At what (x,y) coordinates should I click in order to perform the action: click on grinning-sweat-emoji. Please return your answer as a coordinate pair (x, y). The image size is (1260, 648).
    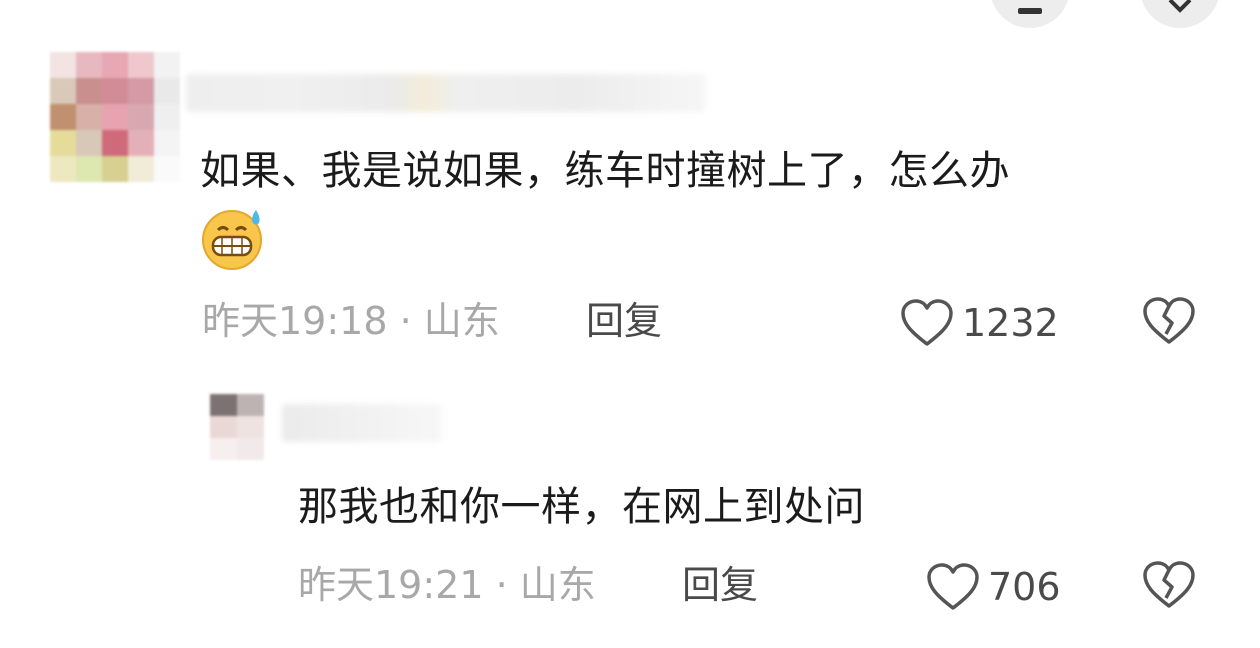
    Looking at the image, I should click on (232, 240).